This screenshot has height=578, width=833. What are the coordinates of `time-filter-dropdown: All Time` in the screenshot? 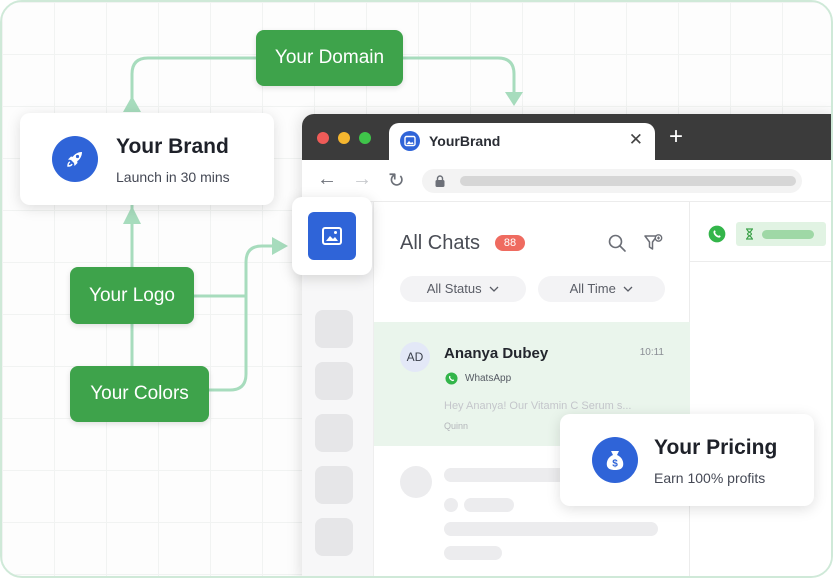 It's located at (601, 289).